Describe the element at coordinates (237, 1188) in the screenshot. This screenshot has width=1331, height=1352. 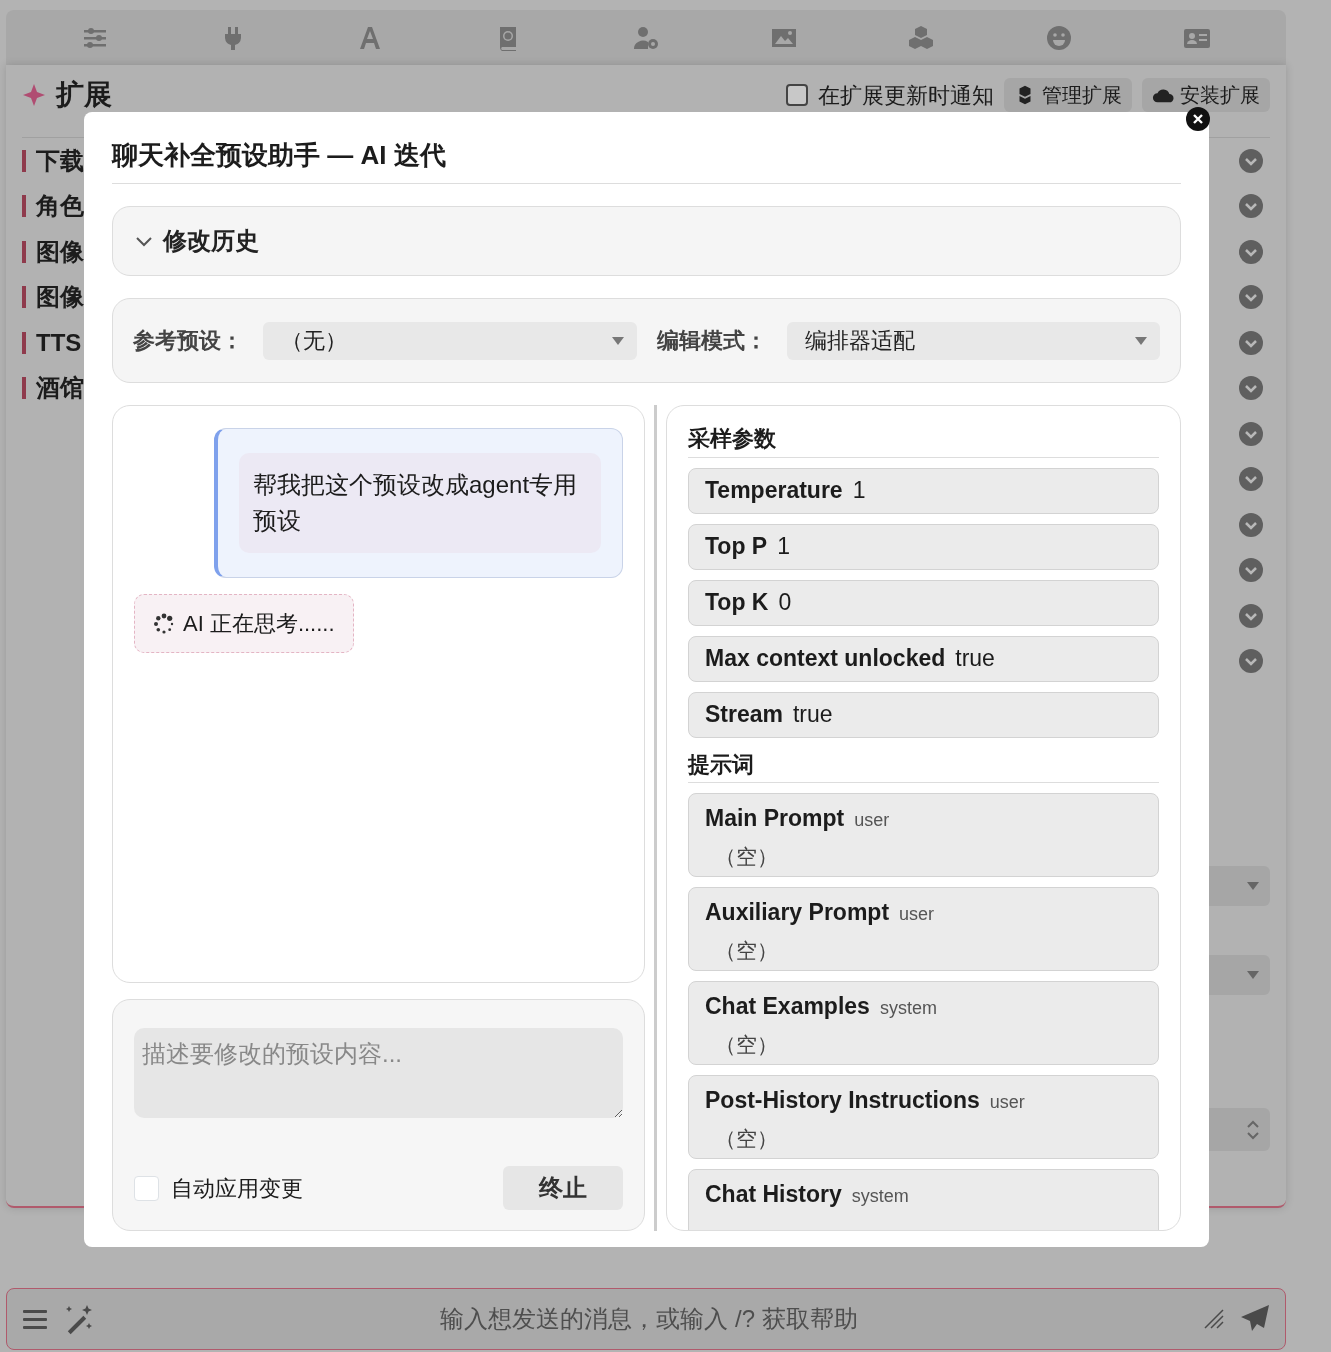
I see `checkbox-label: 自动应用变更` at that location.